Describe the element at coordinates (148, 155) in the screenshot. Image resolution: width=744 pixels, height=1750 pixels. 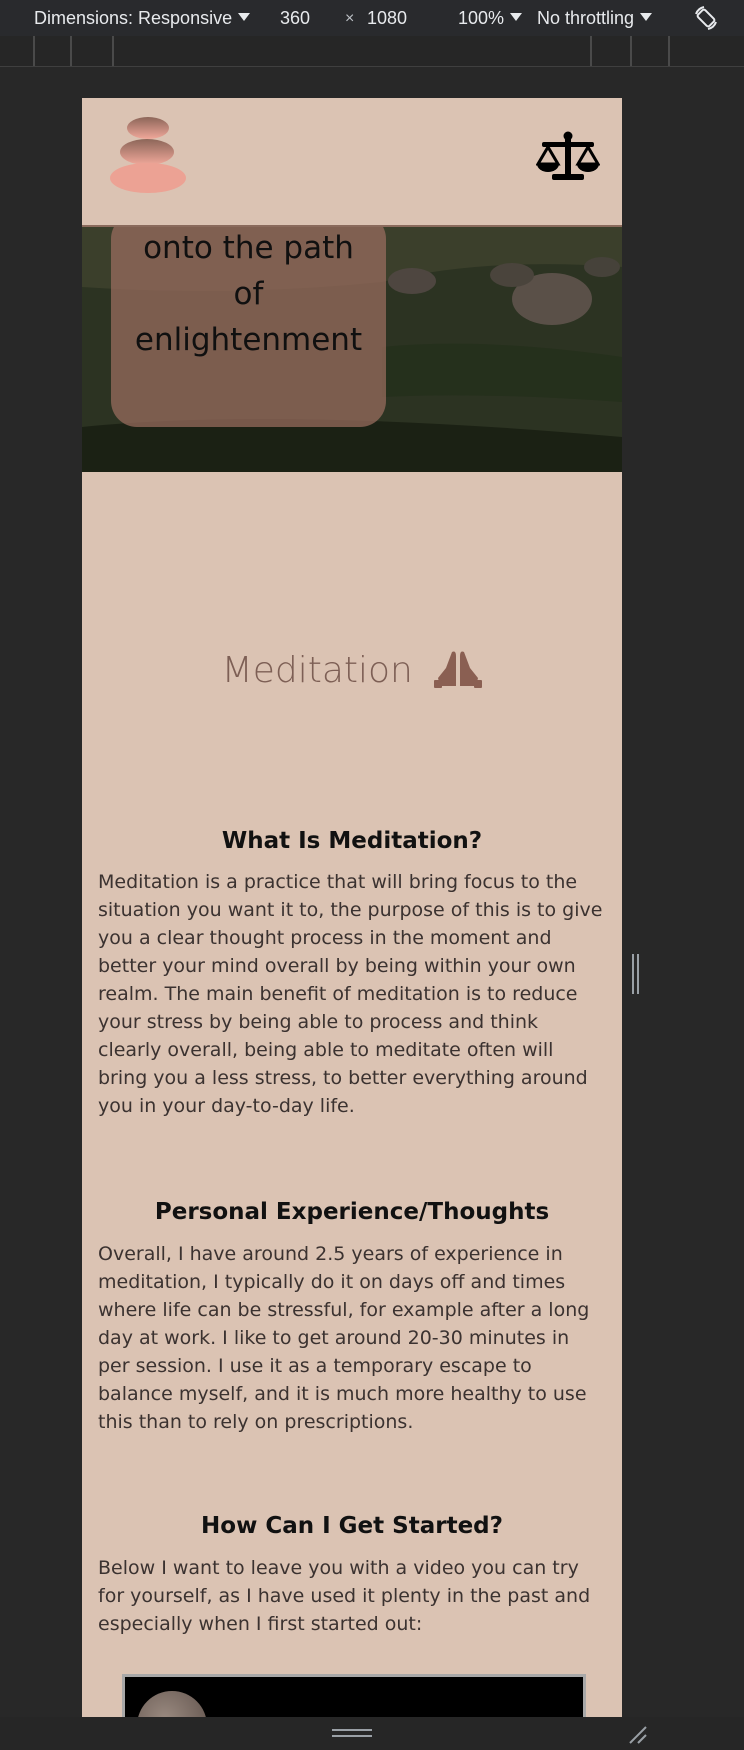
I see `stacked-stones-icon` at that location.